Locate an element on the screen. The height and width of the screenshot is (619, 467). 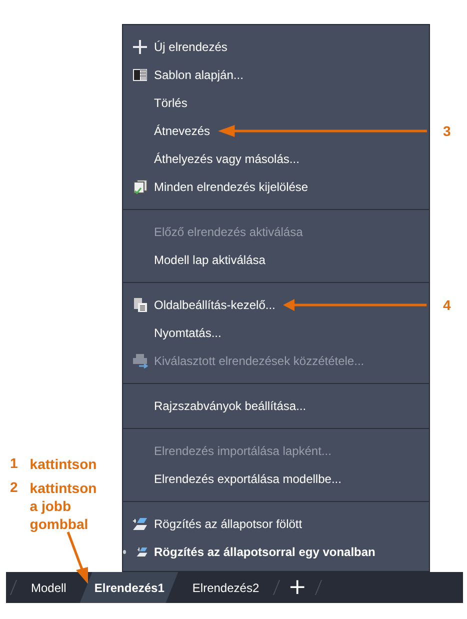
pages-icon is located at coordinates (140, 187).